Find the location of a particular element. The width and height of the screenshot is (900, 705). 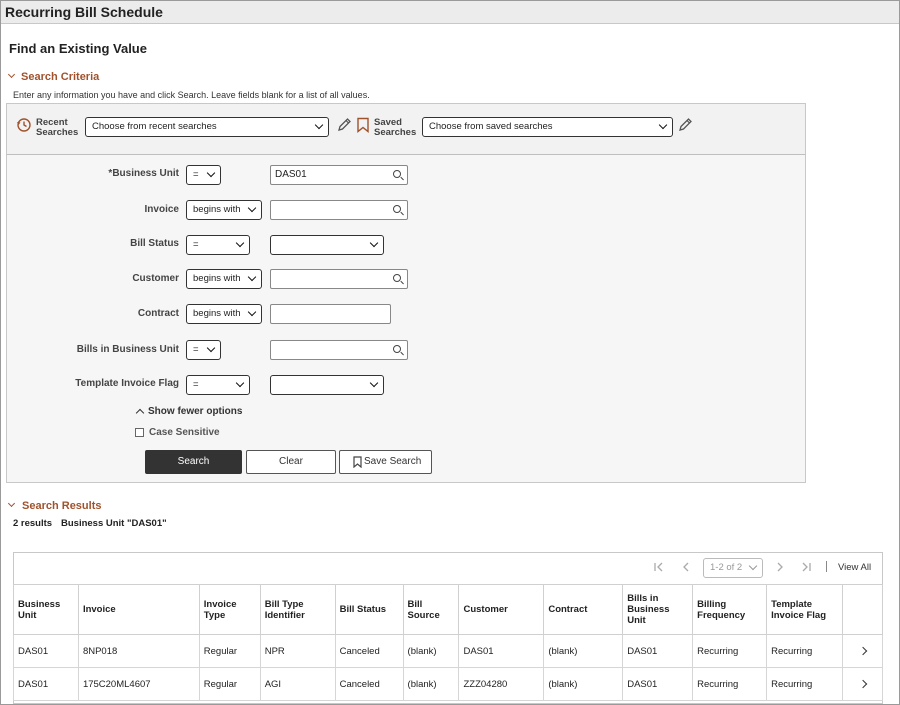

edit-recent-searches-pencil-icon is located at coordinates (344, 125).